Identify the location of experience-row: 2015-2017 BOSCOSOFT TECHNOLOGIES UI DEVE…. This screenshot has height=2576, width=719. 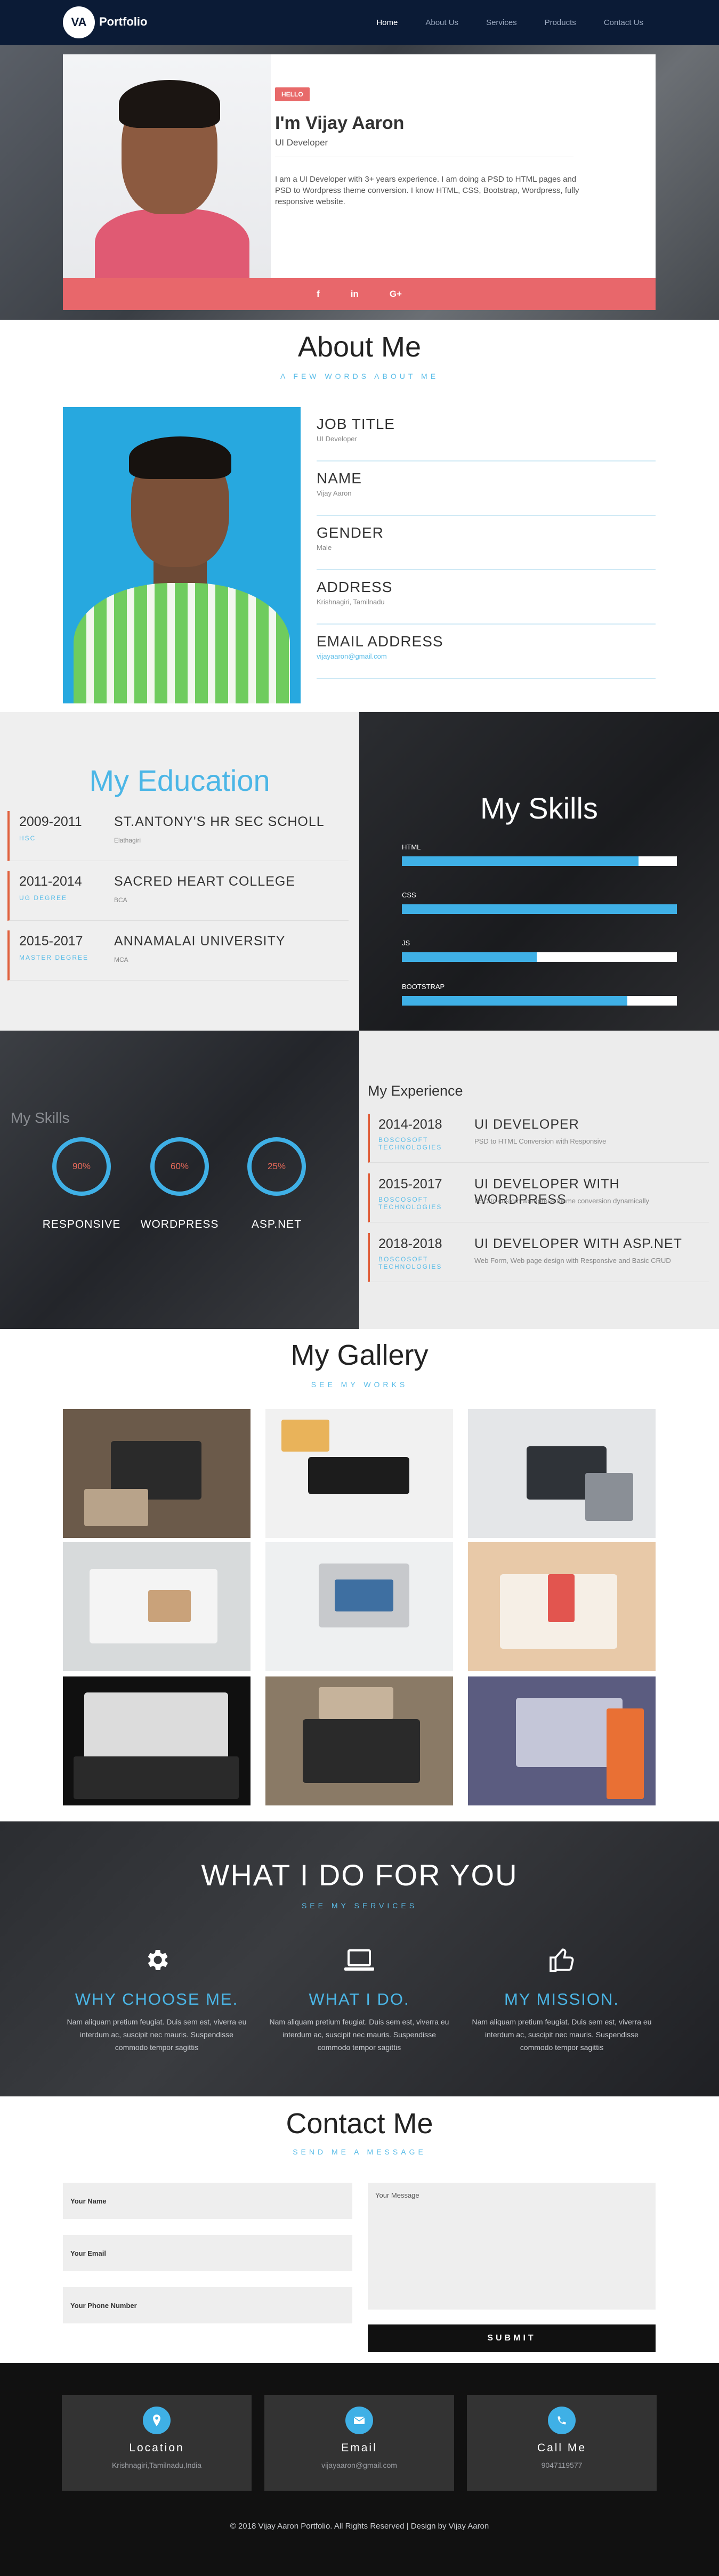
(538, 1197).